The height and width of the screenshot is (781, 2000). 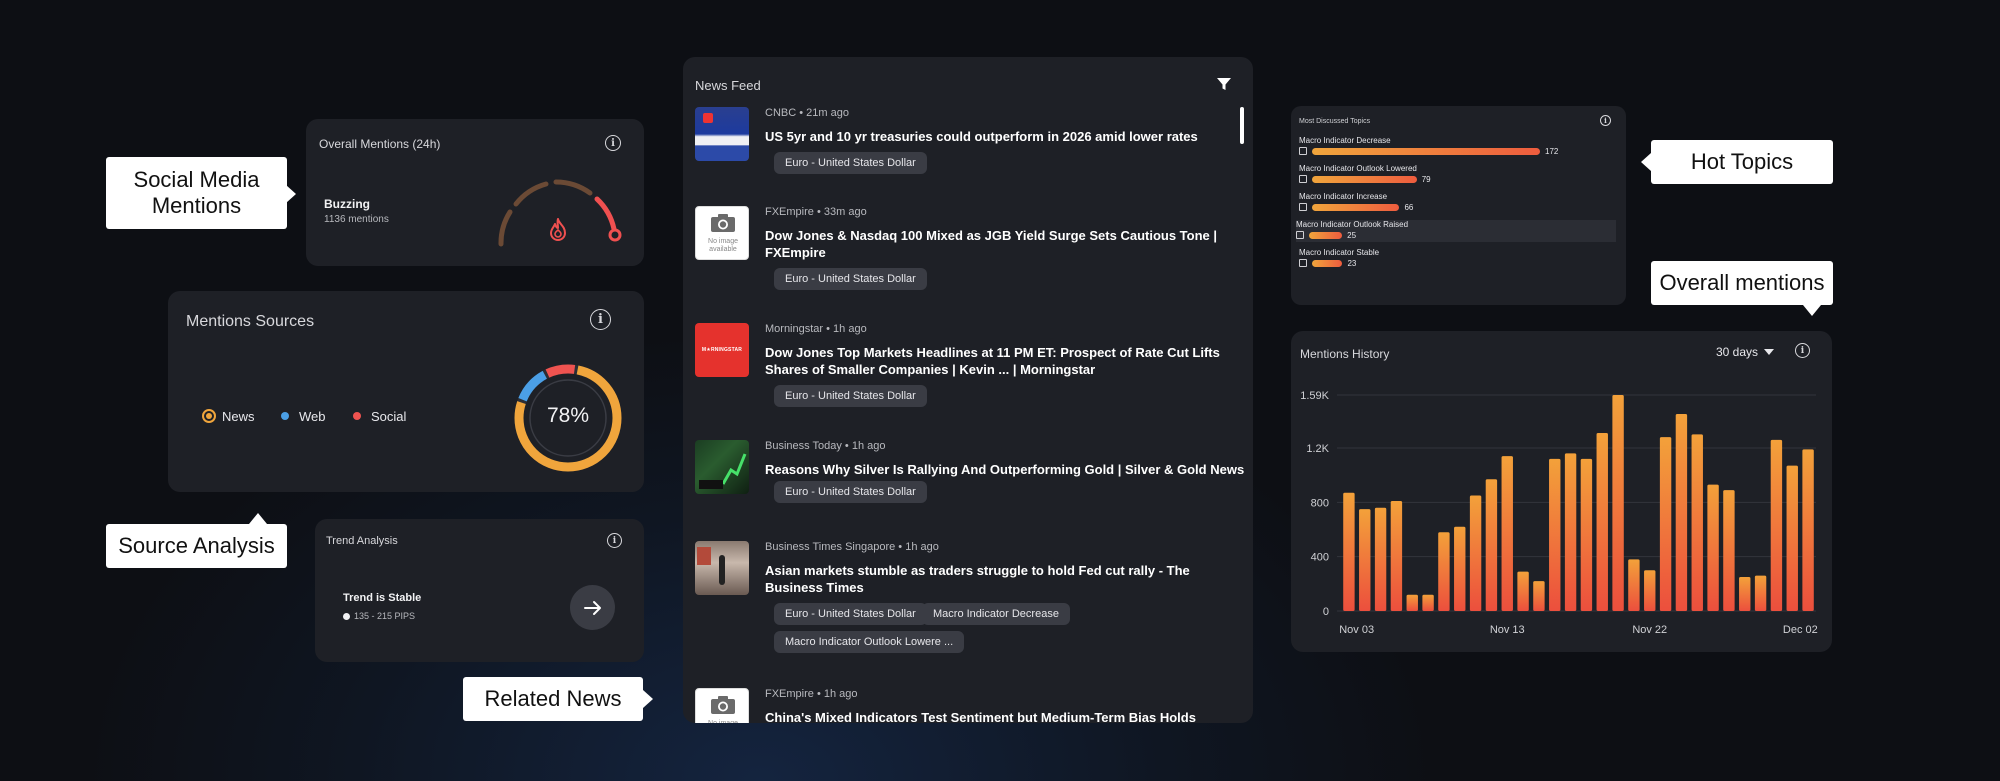 I want to click on topic-name: Macro Indicator Increase, so click(x=1343, y=196).